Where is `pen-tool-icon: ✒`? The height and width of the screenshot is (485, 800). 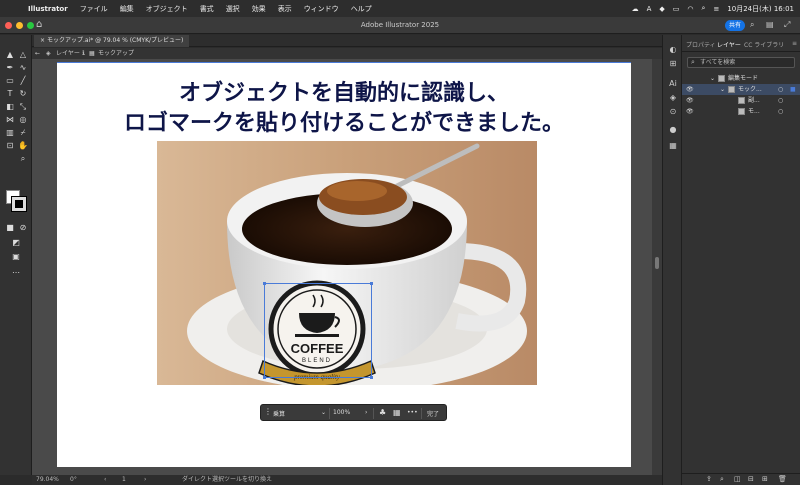
pen-tool-icon: ✒ is located at coordinates (10, 67).